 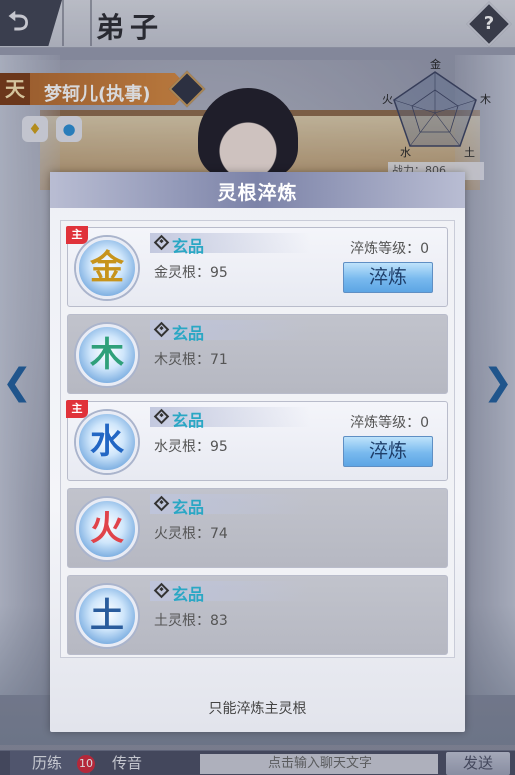 I want to click on root-card-fire: 火 玄品 火灵根：74, so click(x=257, y=528).